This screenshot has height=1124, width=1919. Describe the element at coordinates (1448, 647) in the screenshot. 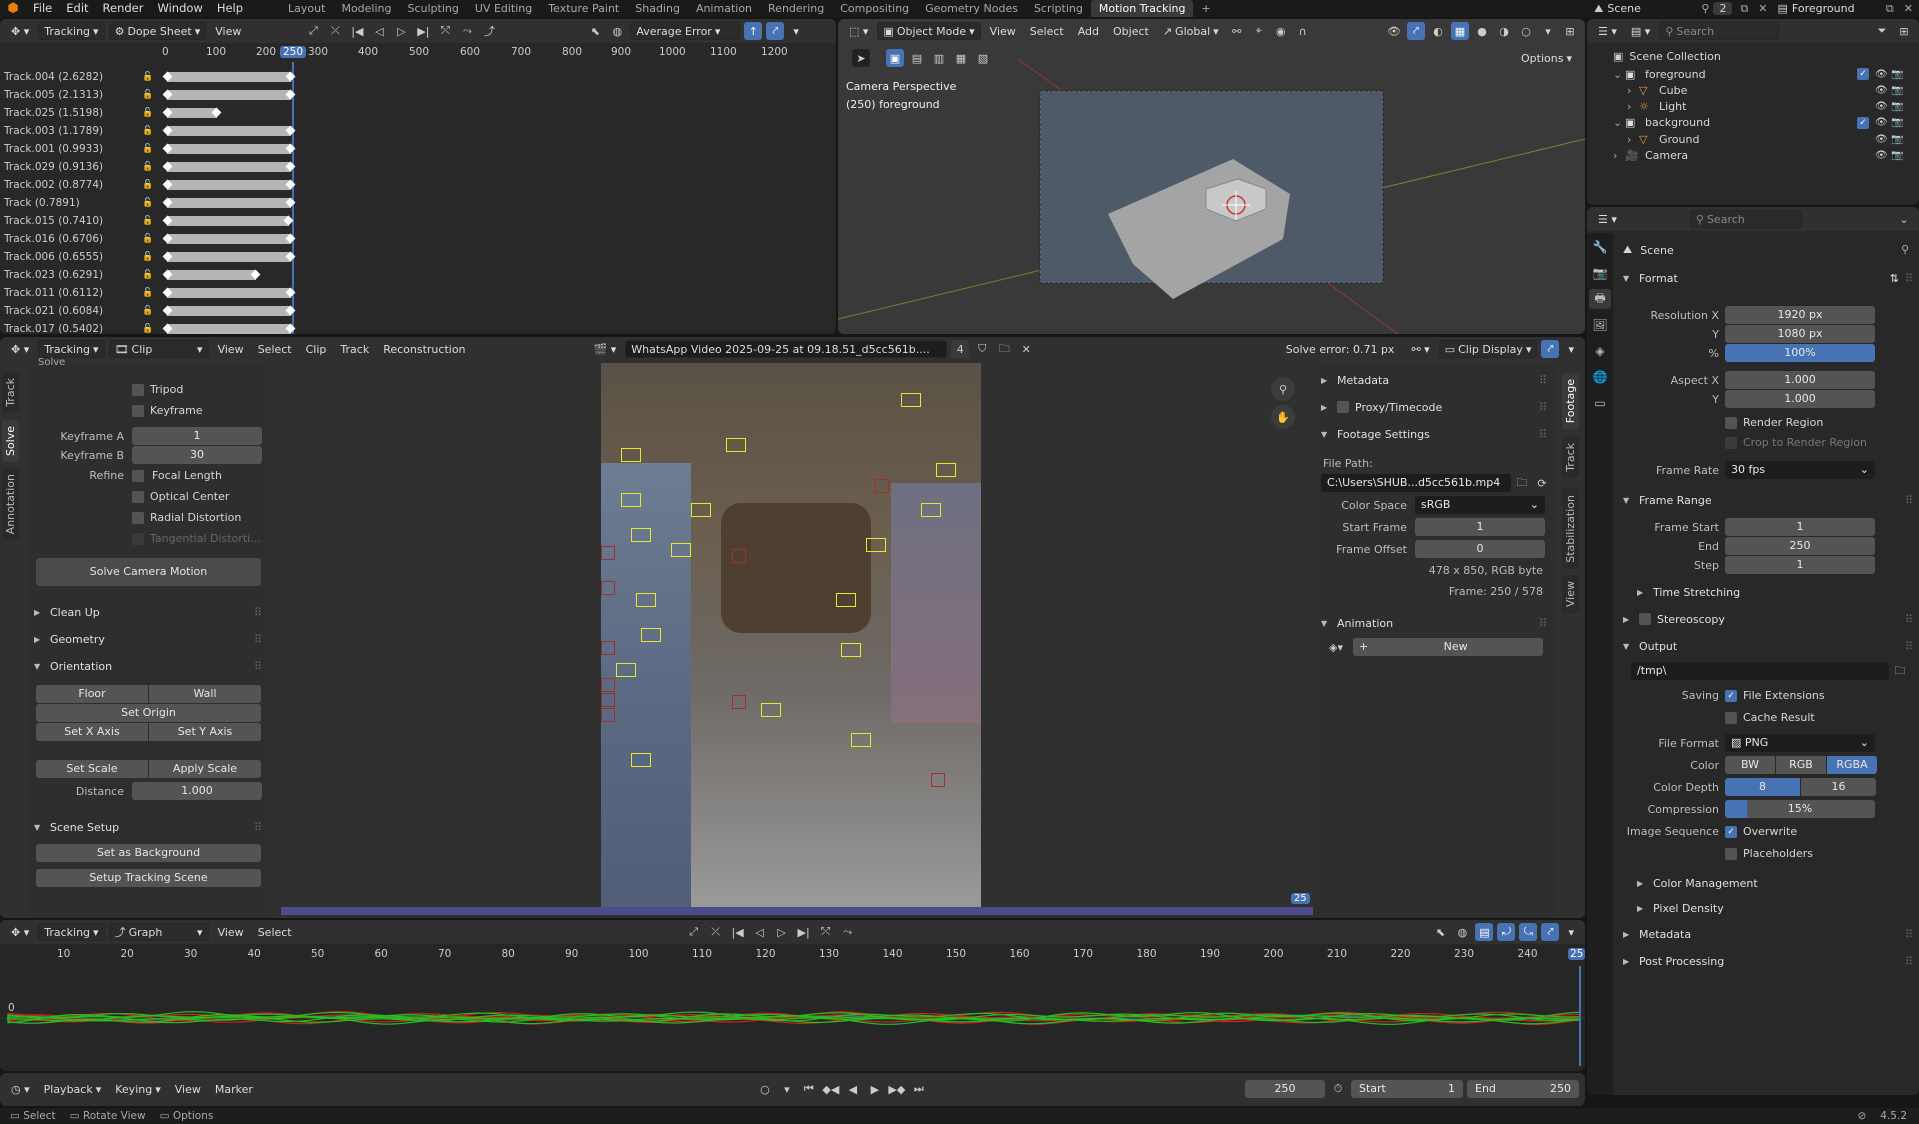

I see `new-action-button: + New` at that location.